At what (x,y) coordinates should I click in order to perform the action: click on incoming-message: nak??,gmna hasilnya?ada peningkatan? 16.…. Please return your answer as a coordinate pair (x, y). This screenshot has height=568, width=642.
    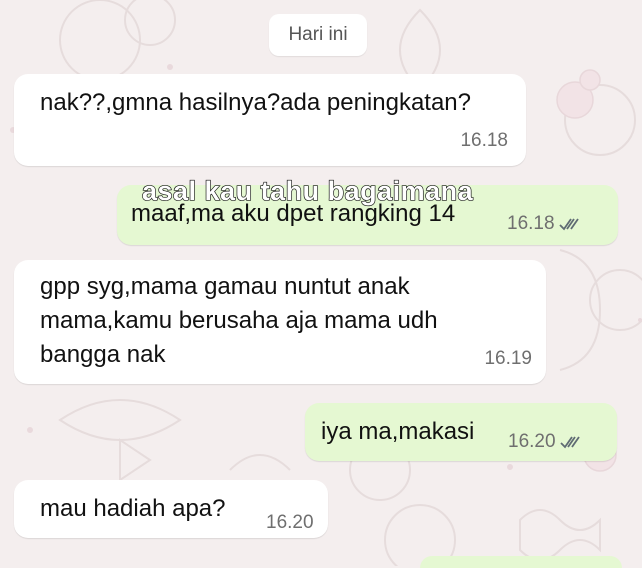
    Looking at the image, I should click on (270, 120).